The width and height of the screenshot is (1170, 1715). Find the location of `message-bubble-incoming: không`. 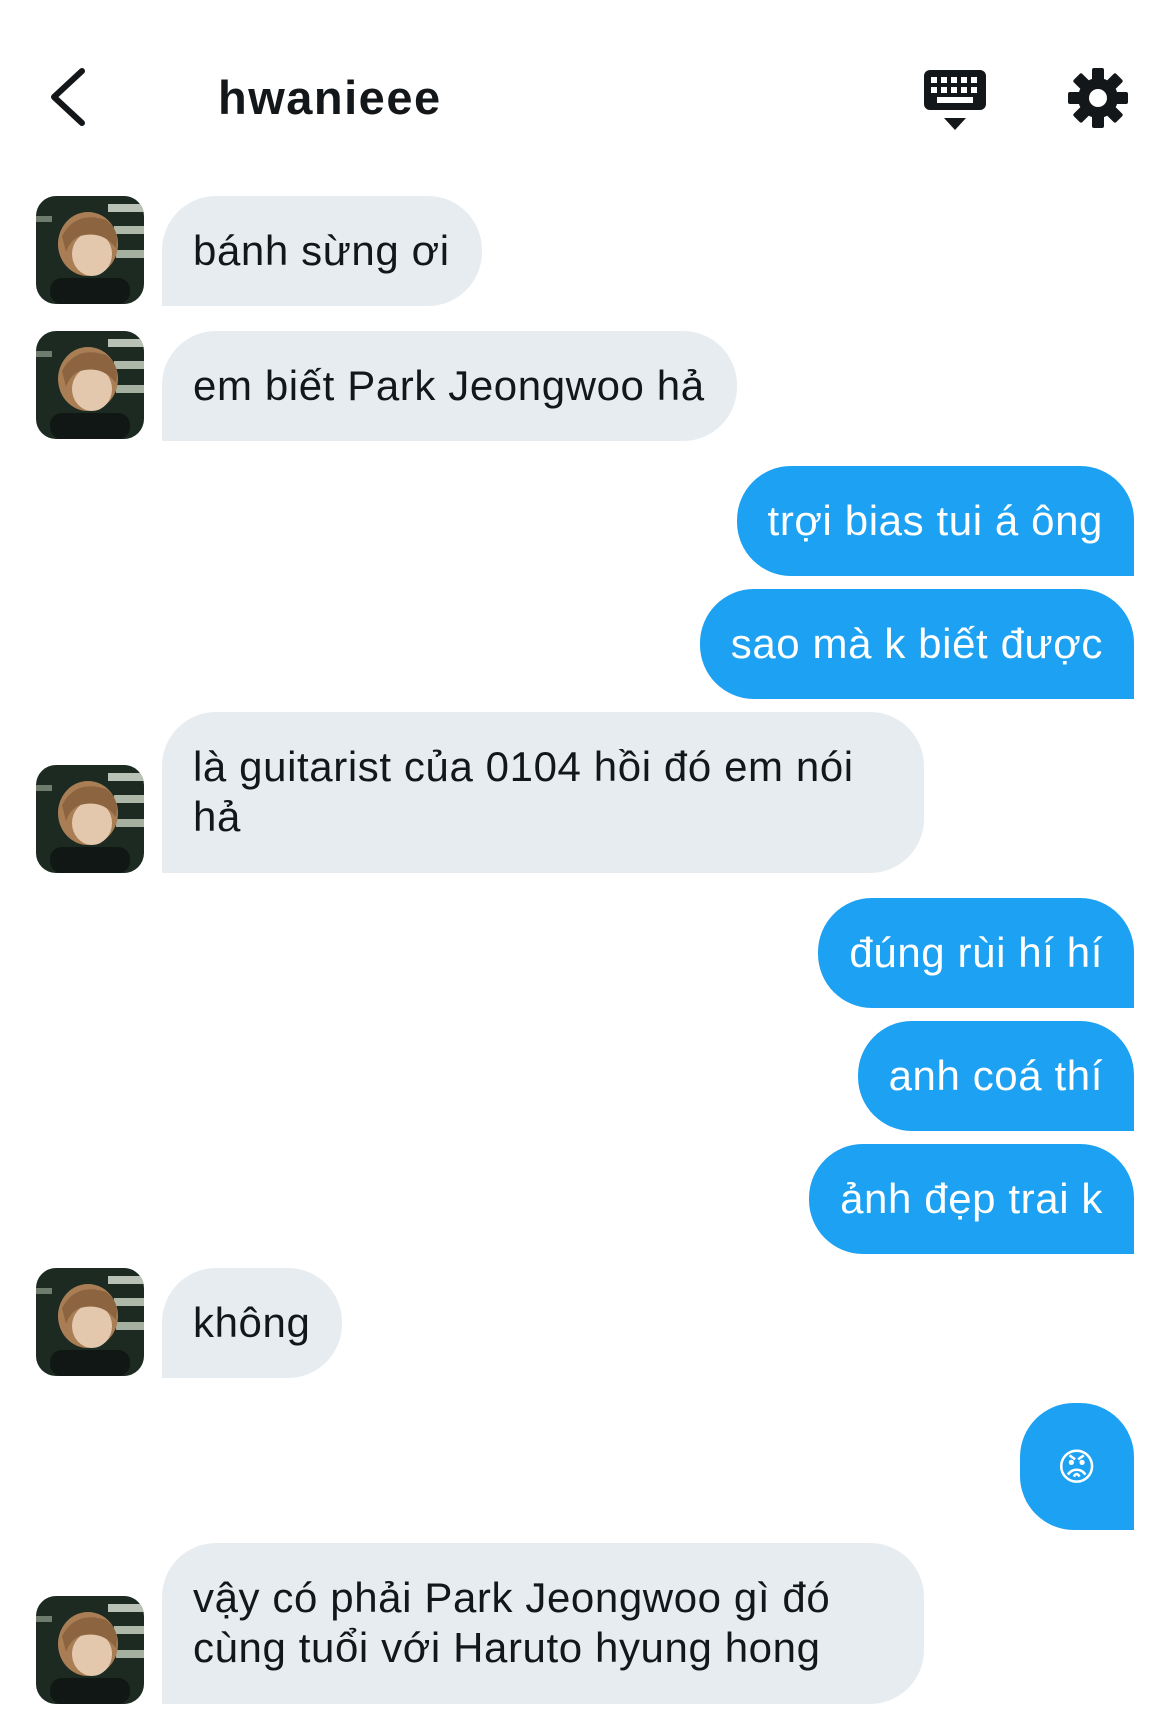

message-bubble-incoming: không is located at coordinates (252, 1323).